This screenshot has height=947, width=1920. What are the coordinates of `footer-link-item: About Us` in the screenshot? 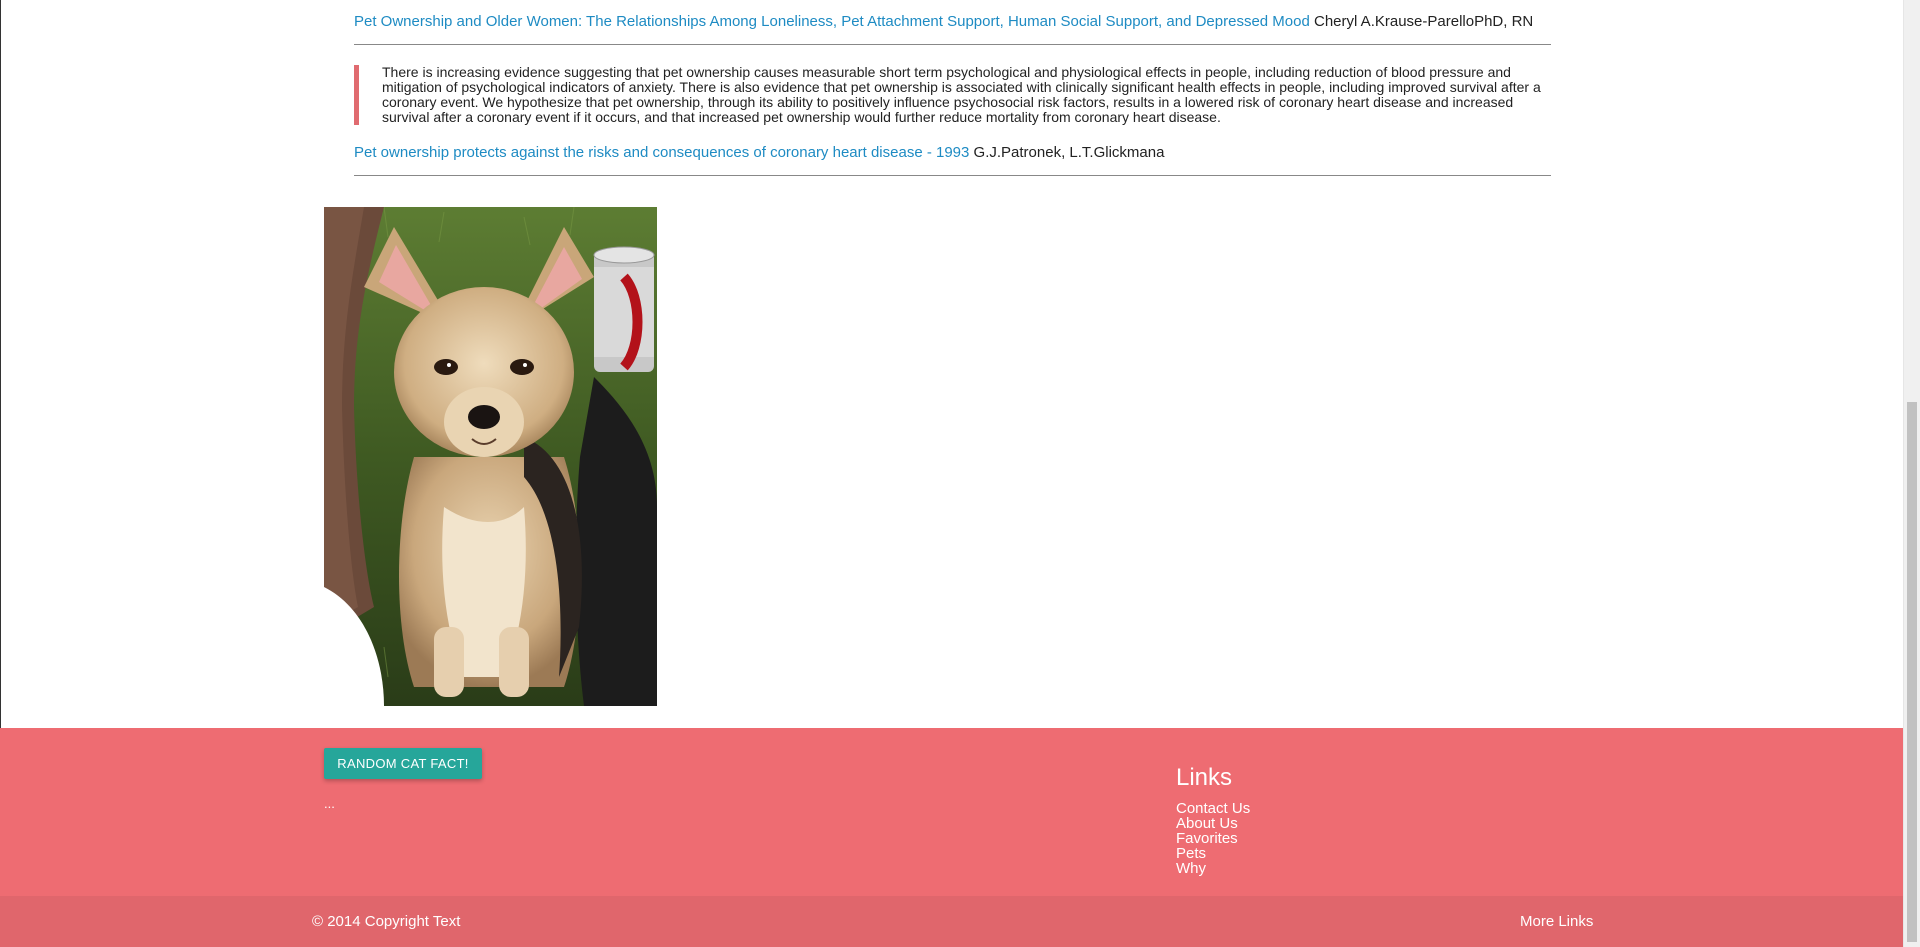 It's located at (1213, 823).